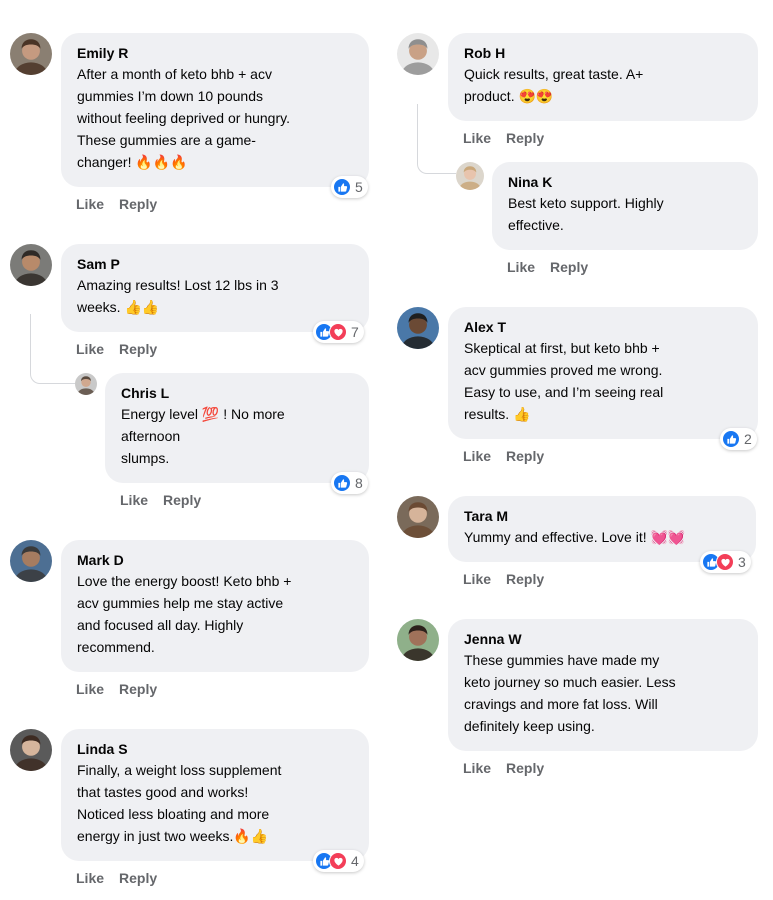 This screenshot has height=900, width=773. Describe the element at coordinates (603, 639) in the screenshot. I see `commenter-name: Jenna W` at that location.